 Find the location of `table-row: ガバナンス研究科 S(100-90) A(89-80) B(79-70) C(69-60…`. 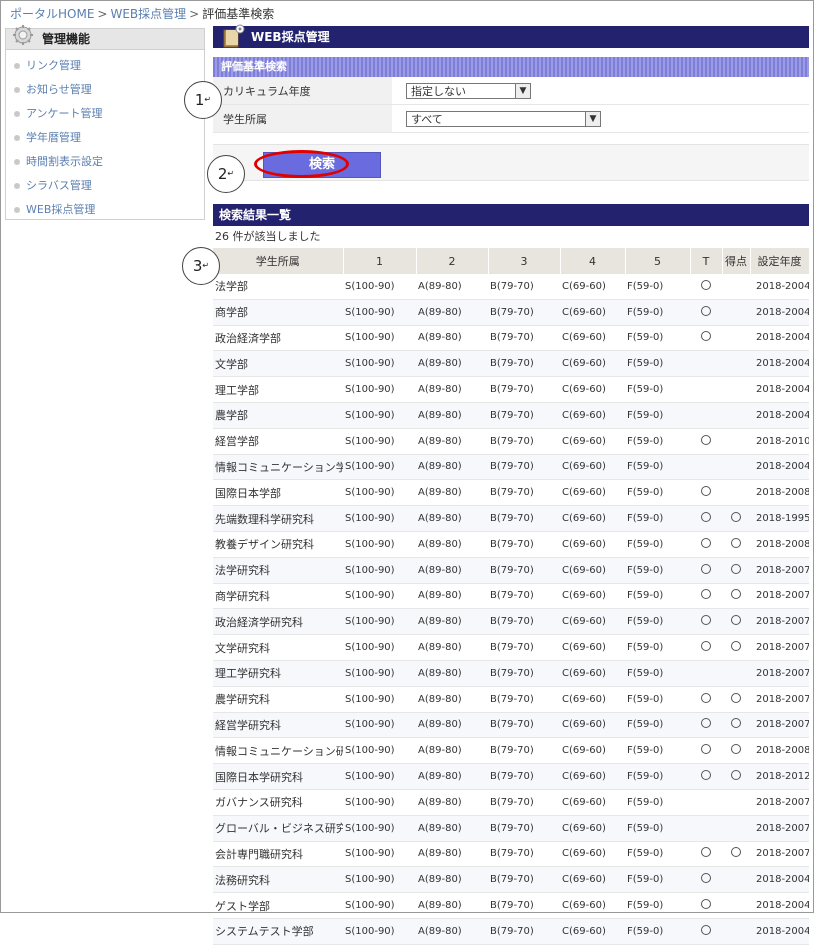

table-row: ガバナンス研究科 S(100-90) A(89-80) B(79-70) C(69-60… is located at coordinates (511, 802).